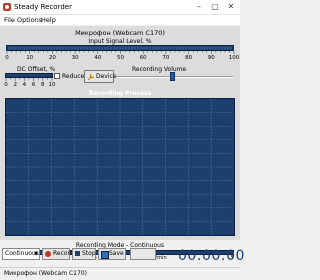 The height and width of the screenshot is (280, 320). Describe the element at coordinates (43, 7) in the screenshot. I see `window-title: Steady Recorder` at that location.